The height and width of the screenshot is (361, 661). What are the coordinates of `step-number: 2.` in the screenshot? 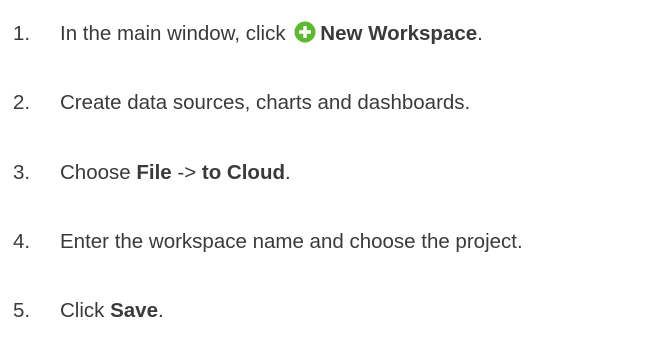 It's located at (22, 102).